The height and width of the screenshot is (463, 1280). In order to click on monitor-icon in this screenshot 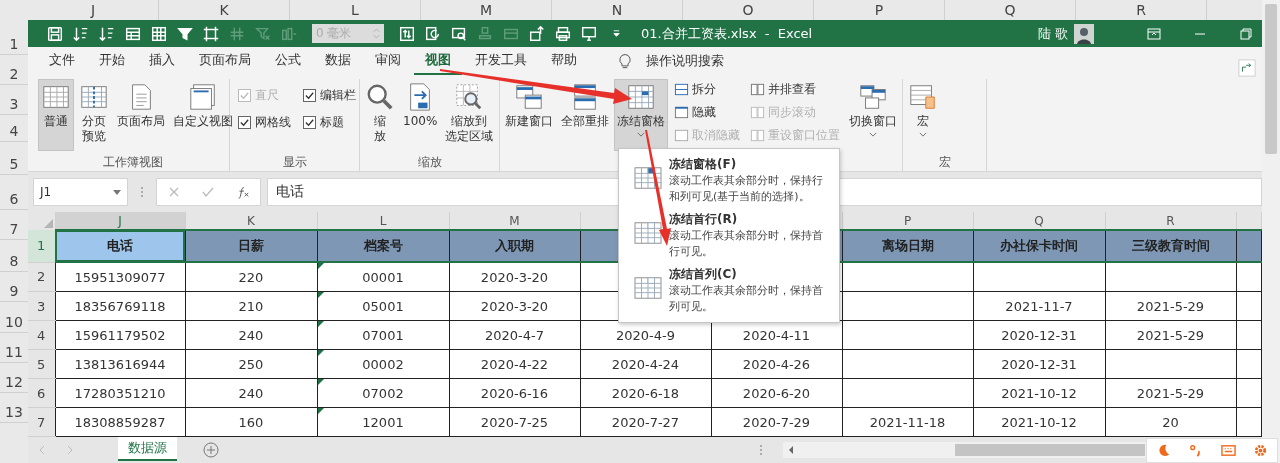, I will do `click(589, 33)`.